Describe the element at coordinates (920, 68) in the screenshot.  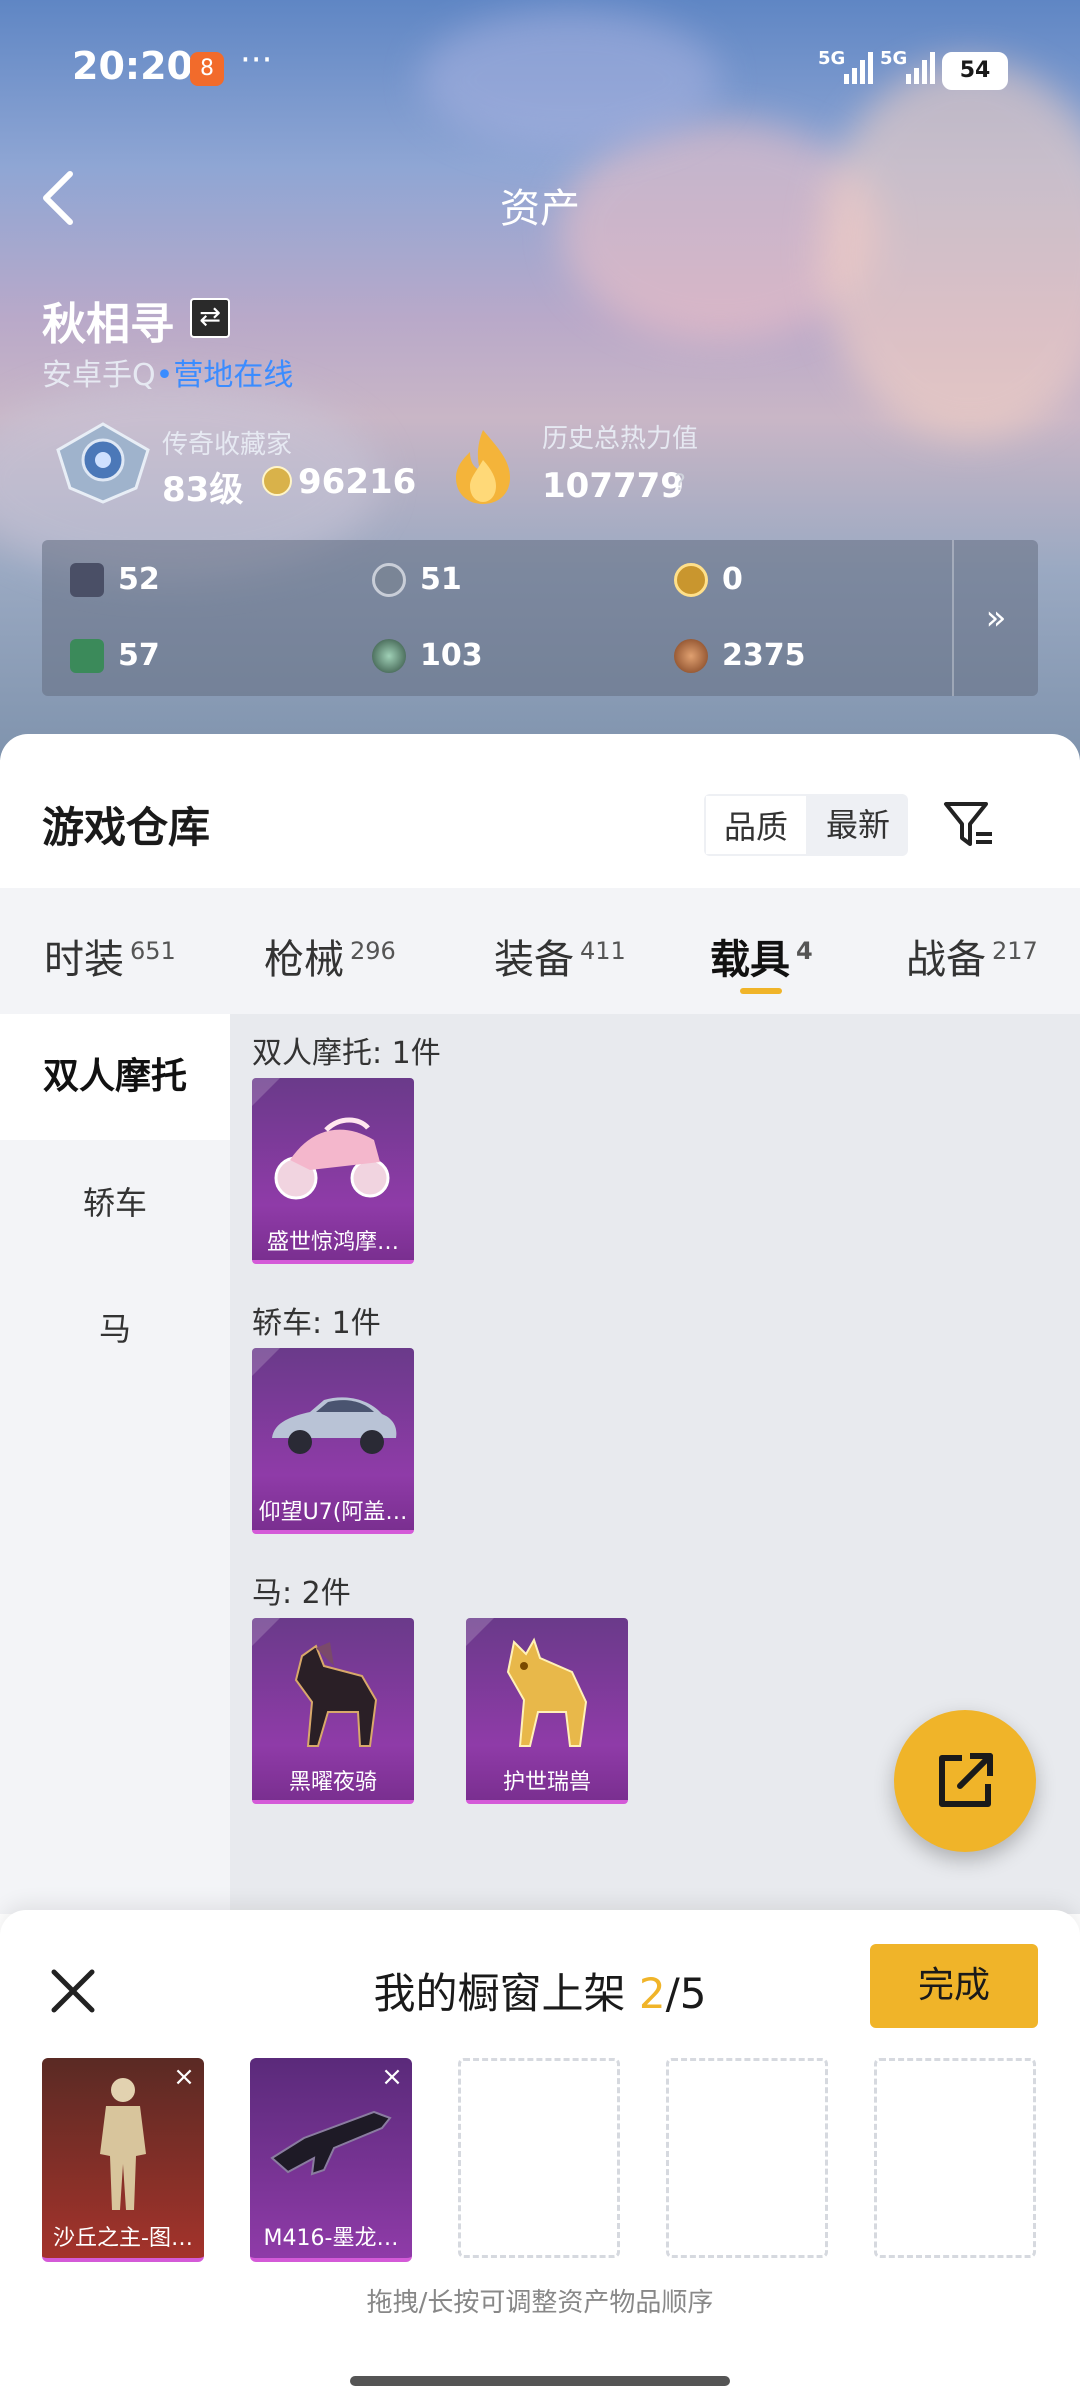
I see `signal-bars-icon` at that location.